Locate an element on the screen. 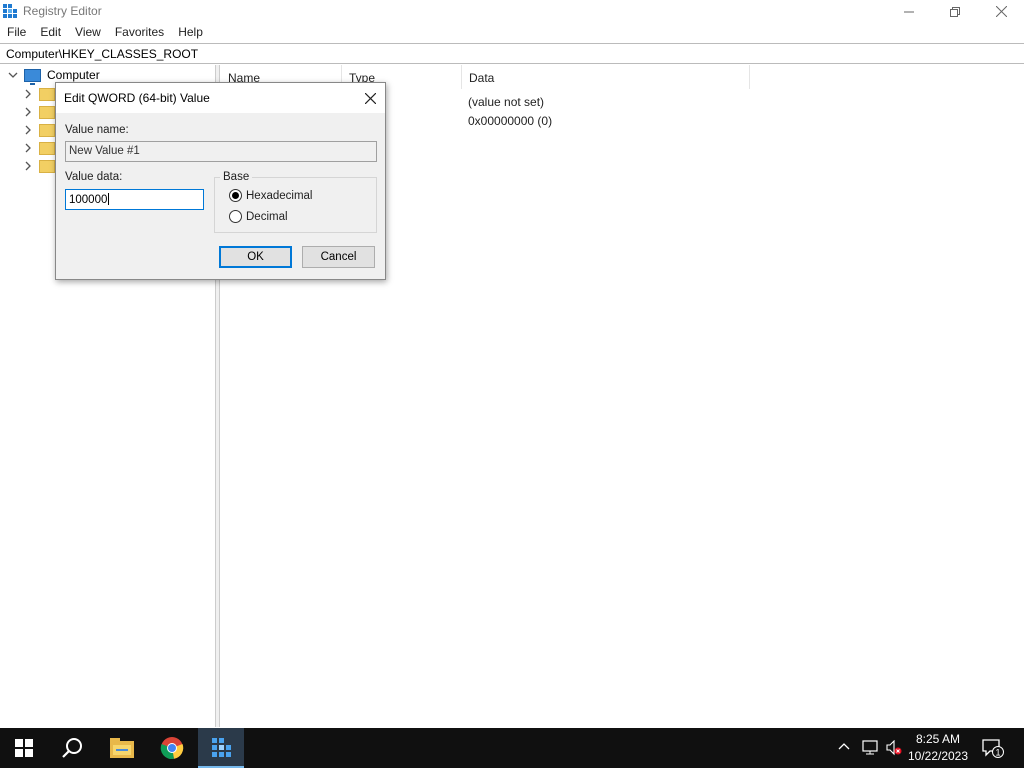 The height and width of the screenshot is (768, 1024). notification-icon: 1 is located at coordinates (993, 748).